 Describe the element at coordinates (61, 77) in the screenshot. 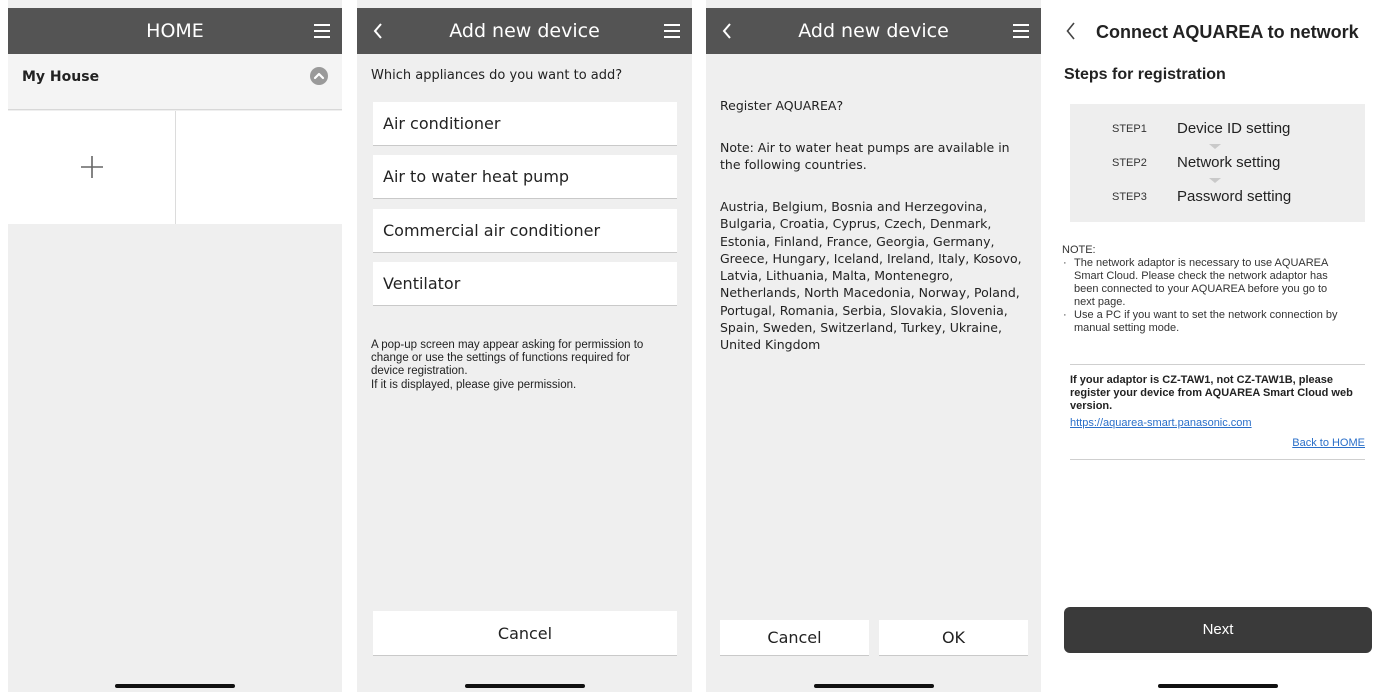

I see `house-name: My House` at that location.